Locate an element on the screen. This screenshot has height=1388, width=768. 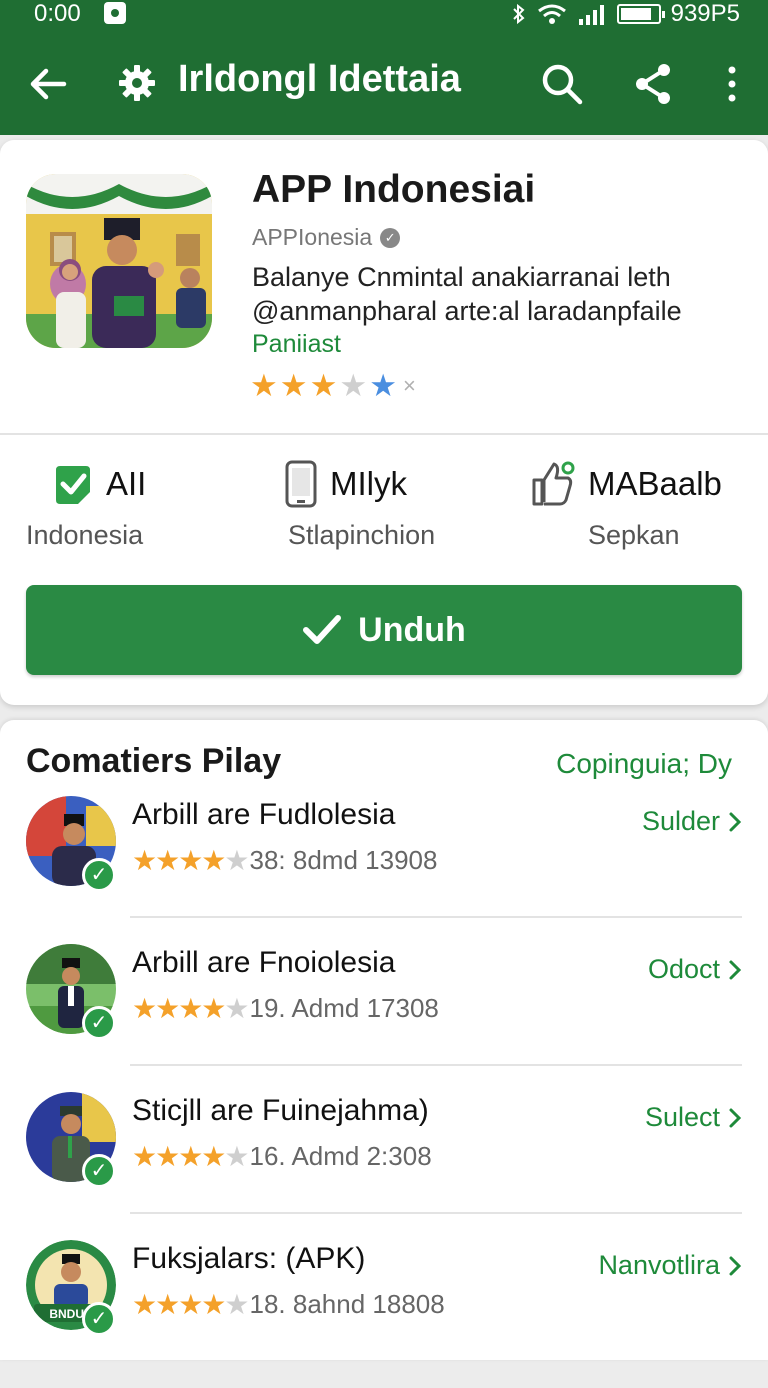
item-meta-text: 38: 8dmd 13908 is located at coordinates (343, 860).